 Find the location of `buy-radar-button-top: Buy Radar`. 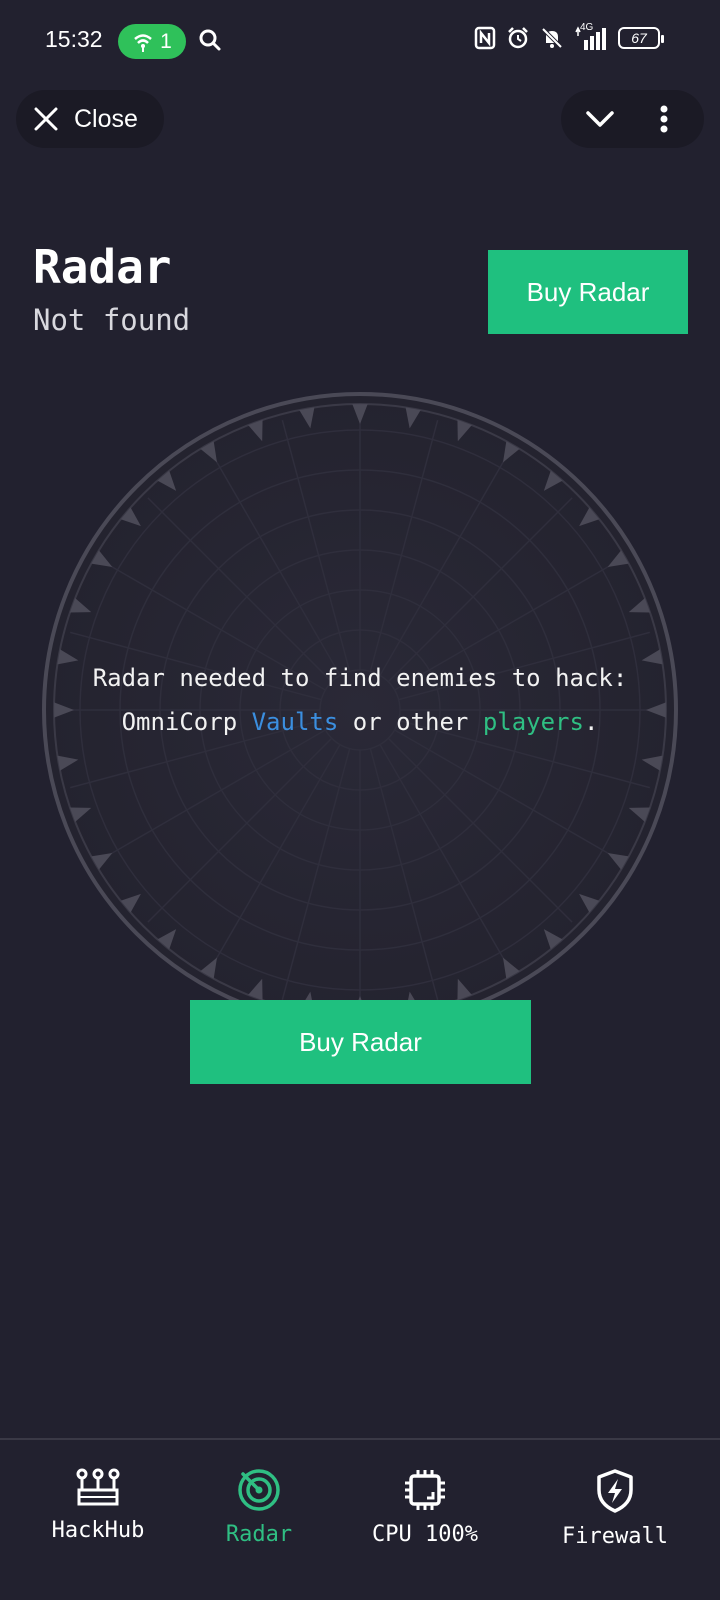

buy-radar-button-top: Buy Radar is located at coordinates (588, 292).